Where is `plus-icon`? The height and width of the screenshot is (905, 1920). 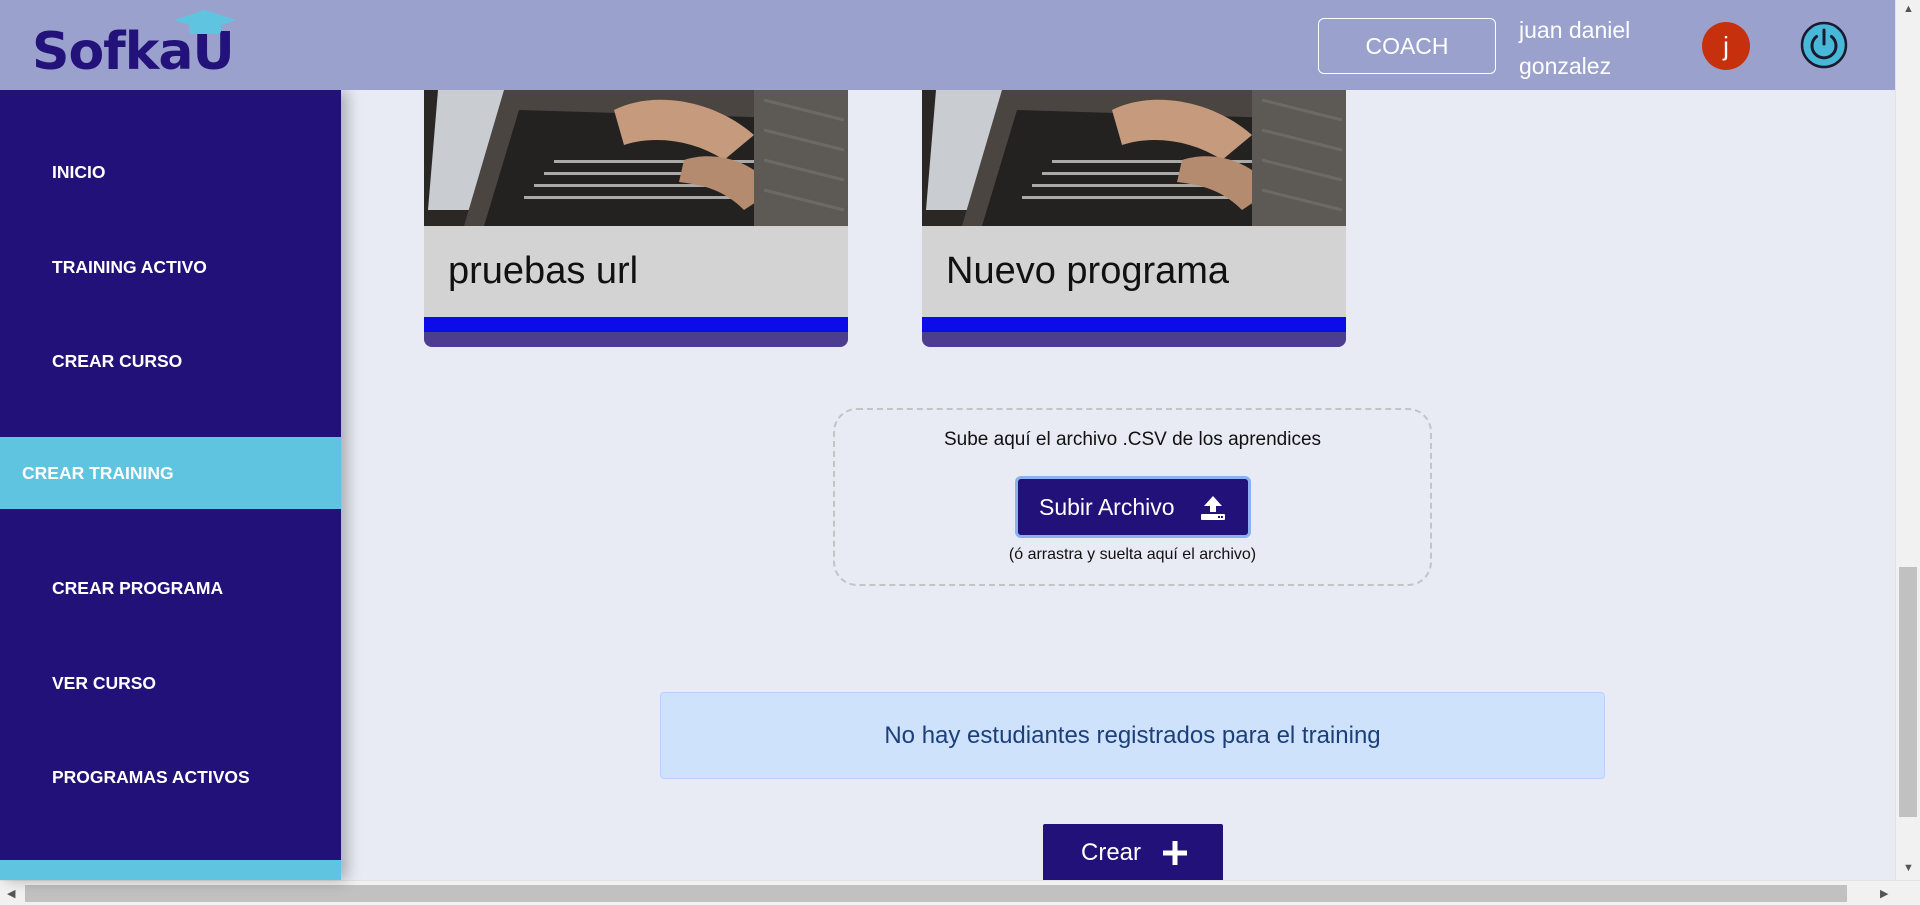
plus-icon is located at coordinates (1175, 853).